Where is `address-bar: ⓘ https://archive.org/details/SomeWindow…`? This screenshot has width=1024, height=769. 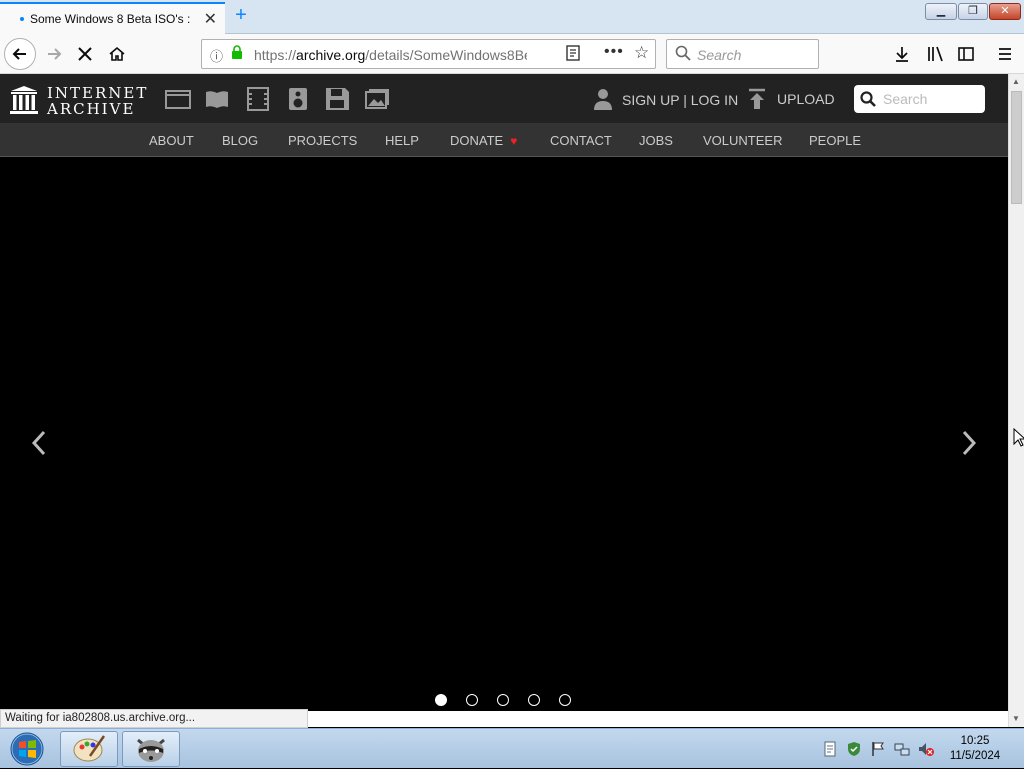 address-bar: ⓘ https://archive.org/details/SomeWindow… is located at coordinates (428, 54).